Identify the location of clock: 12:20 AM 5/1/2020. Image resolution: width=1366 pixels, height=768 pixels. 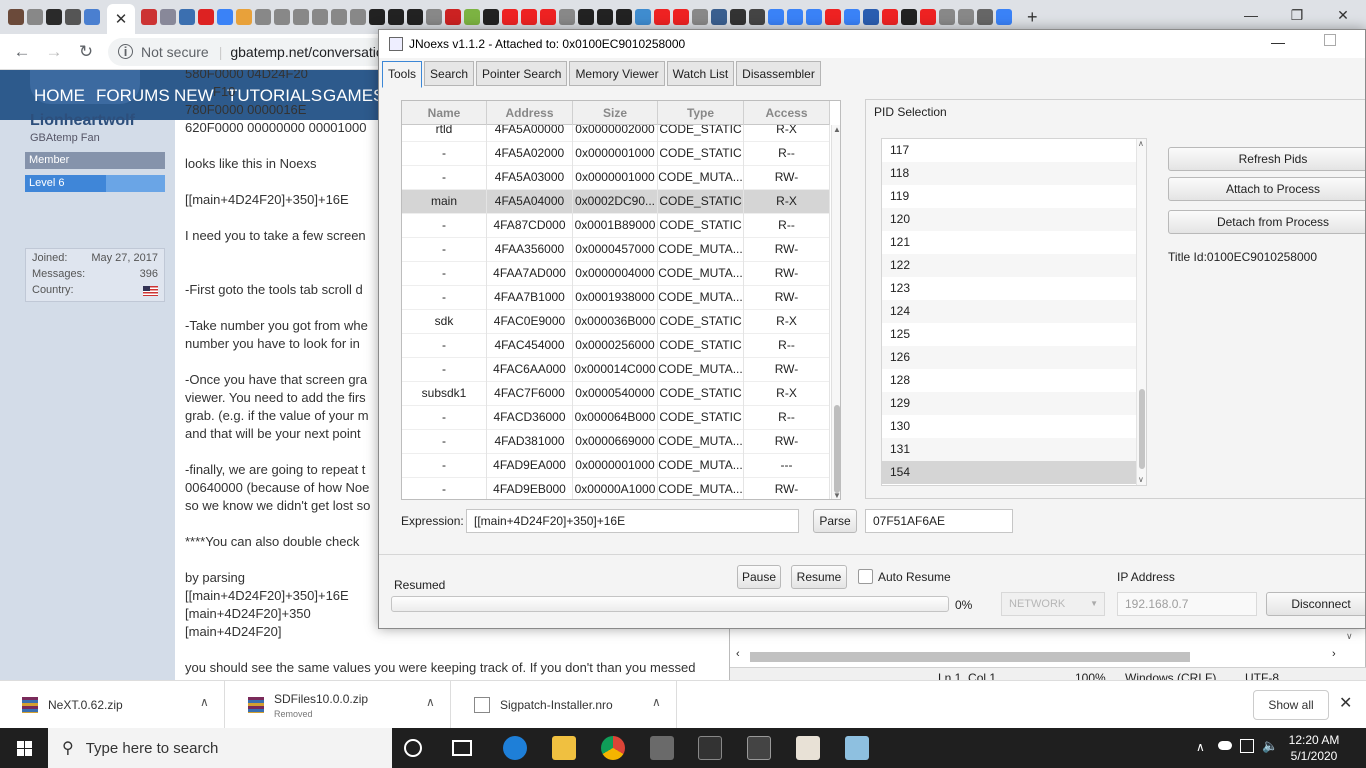
(1314, 748).